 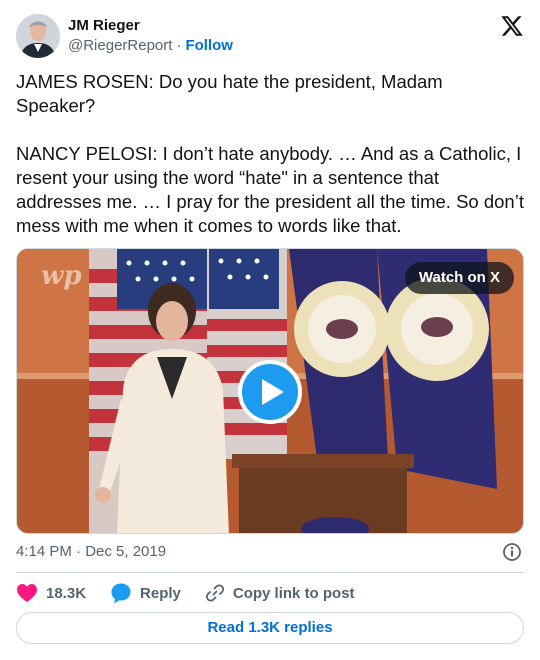 What do you see at coordinates (150, 26) in the screenshot?
I see `author-display-name: JM Rieger` at bounding box center [150, 26].